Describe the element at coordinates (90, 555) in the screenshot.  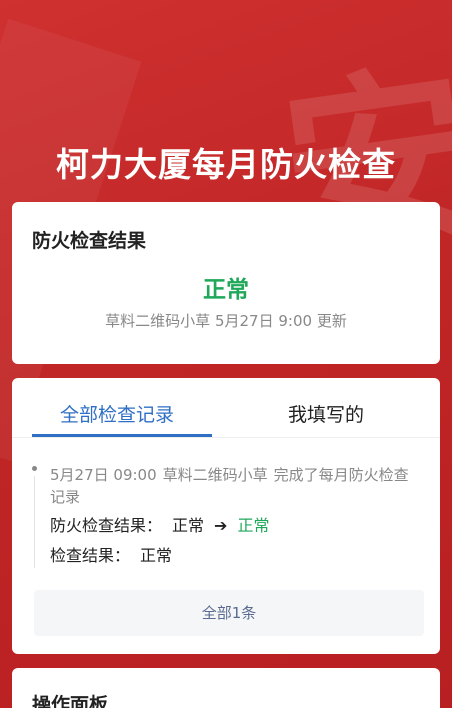
I see `record-field-key: 检查结果：` at that location.